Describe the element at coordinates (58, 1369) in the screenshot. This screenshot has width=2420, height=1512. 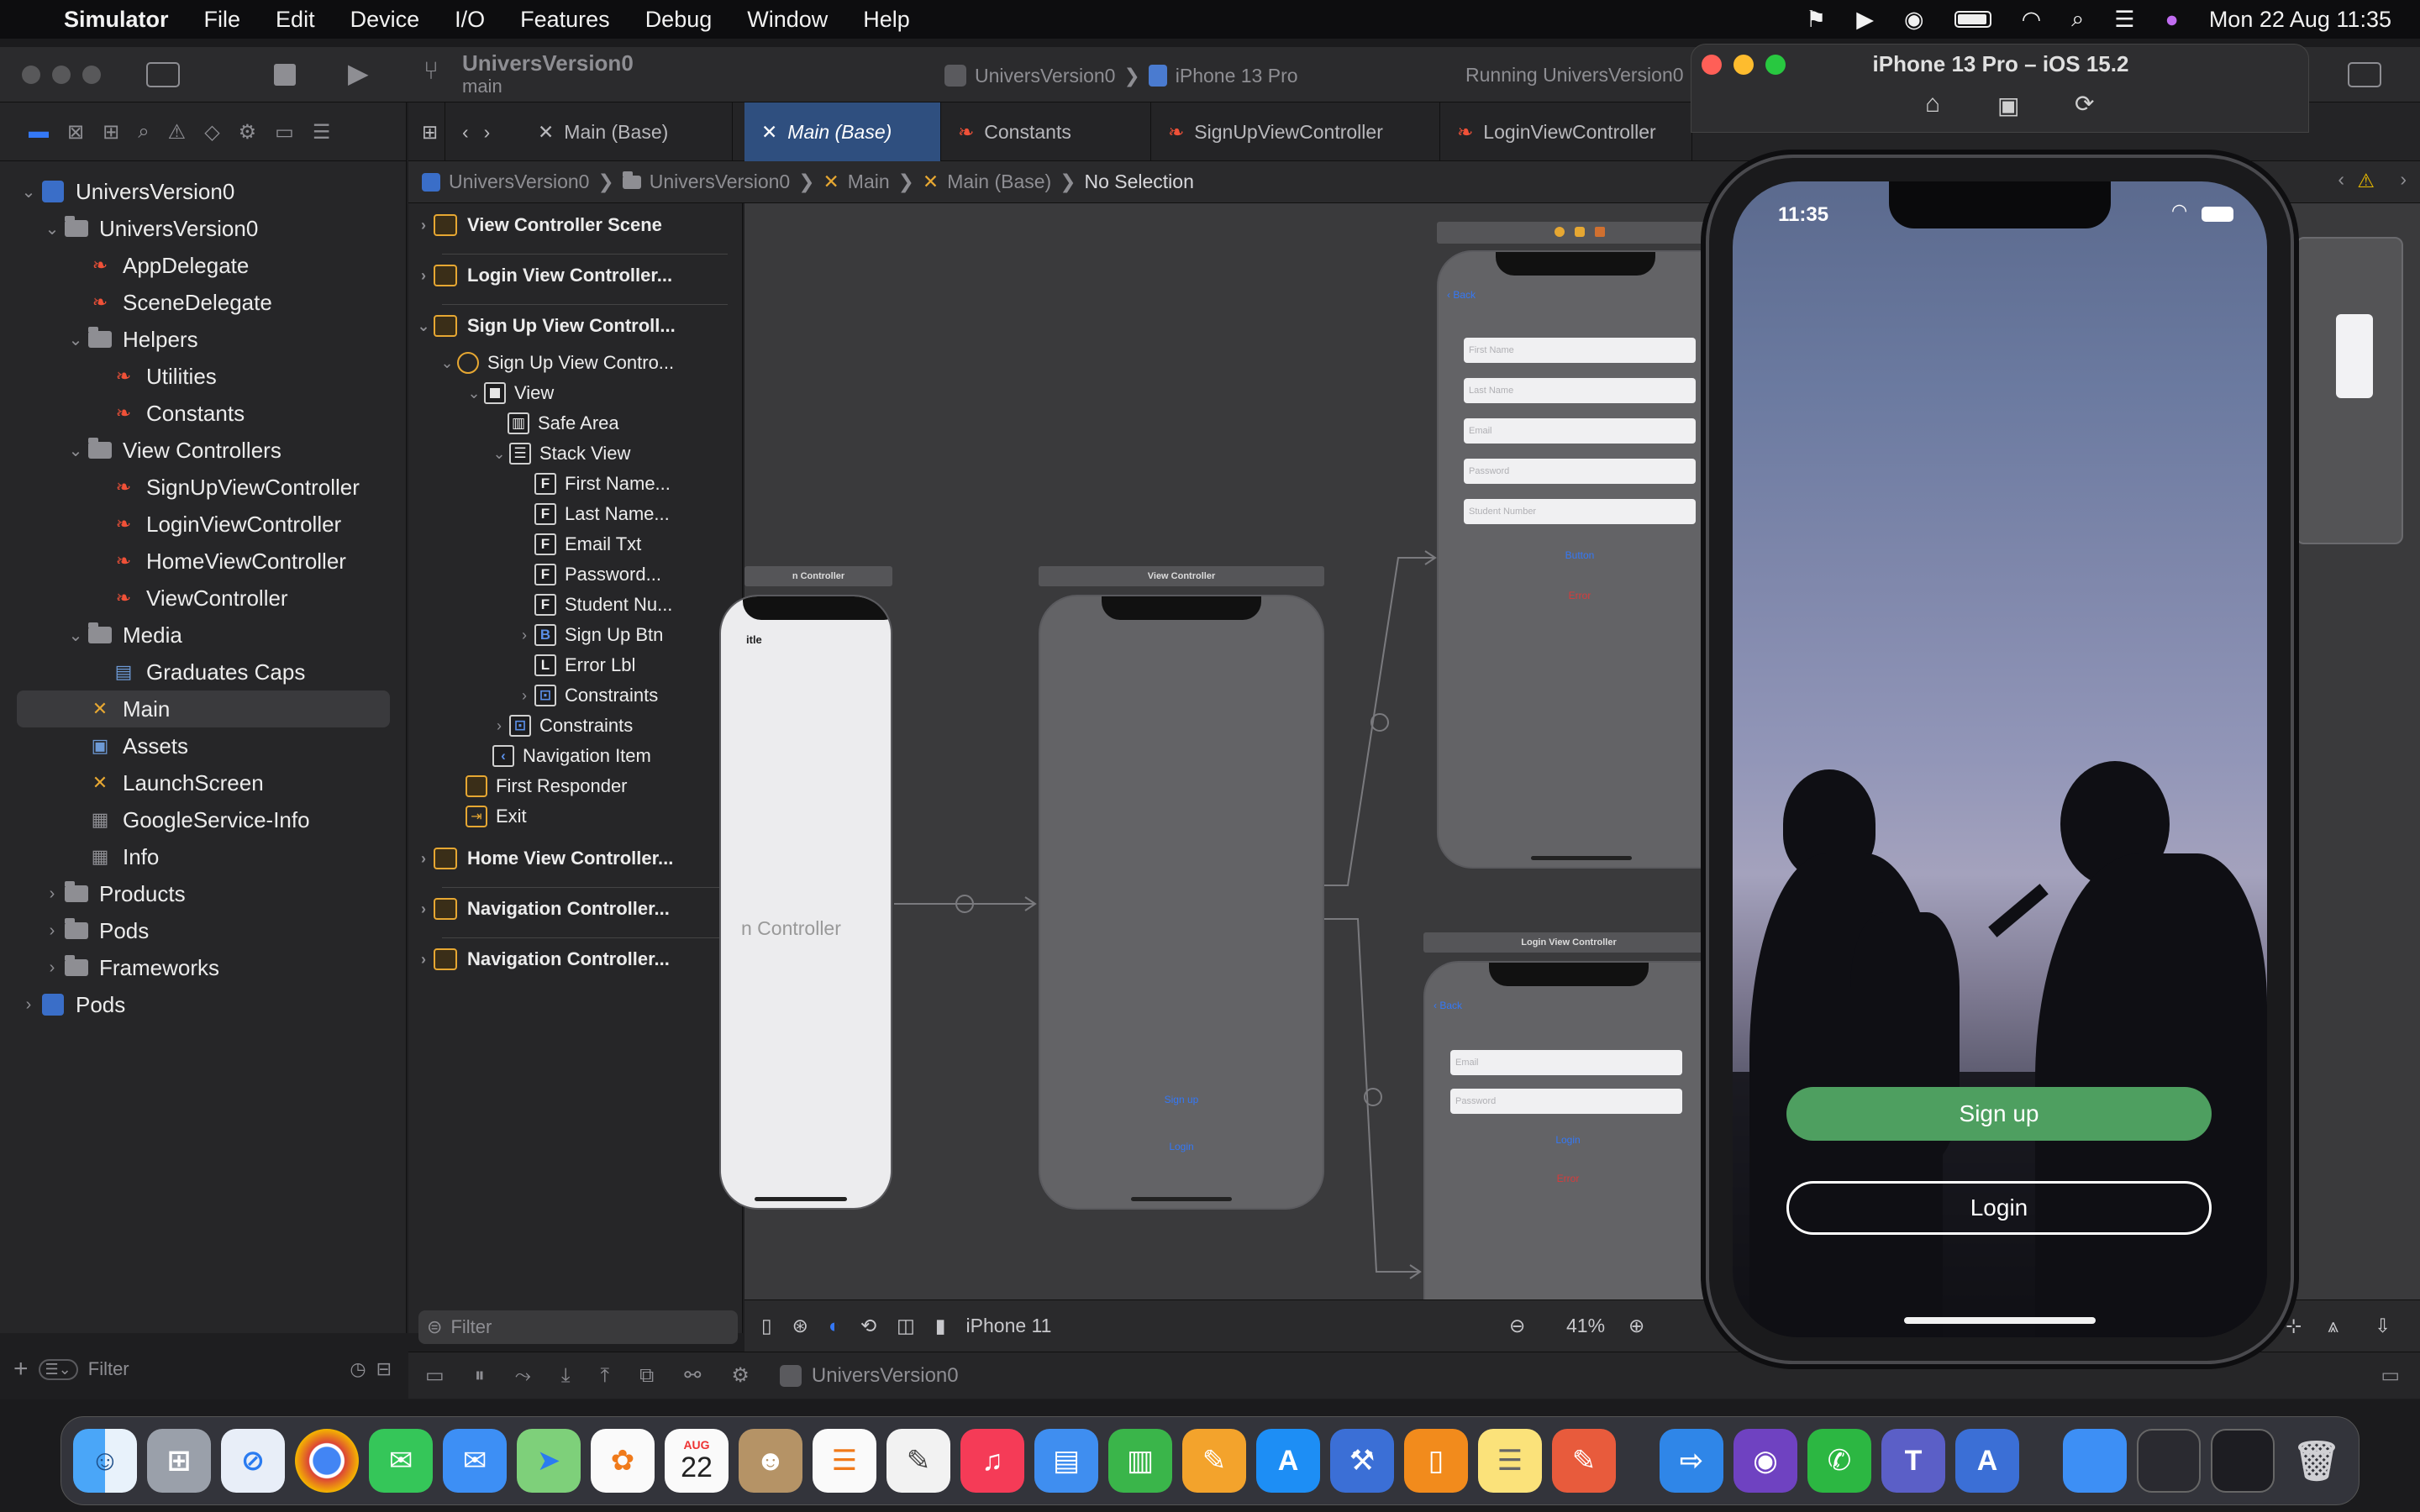
I see `filter-options-icon: ☰⌄` at that location.